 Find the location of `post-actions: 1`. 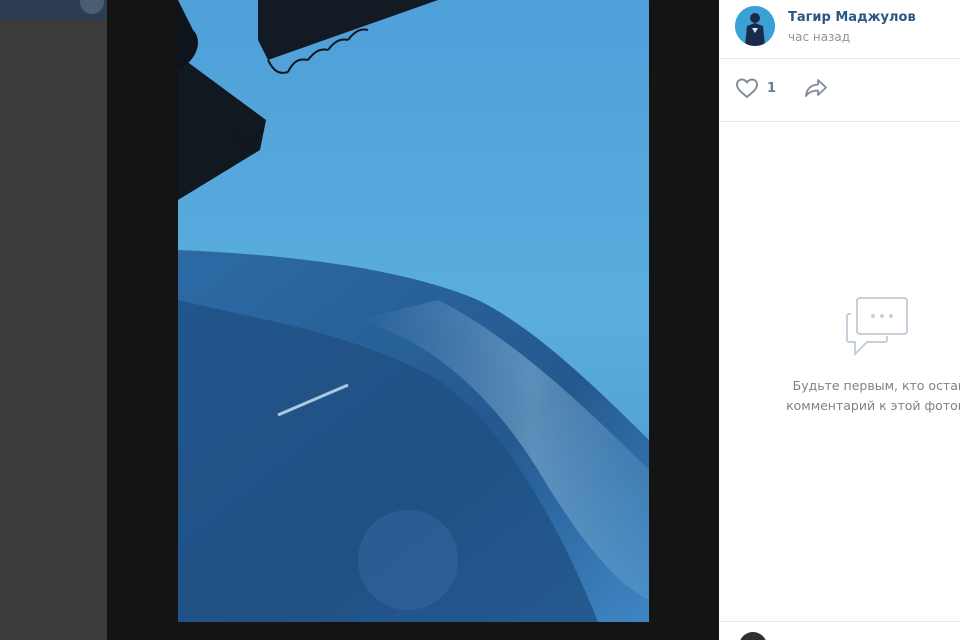

post-actions: 1 is located at coordinates (781, 88).